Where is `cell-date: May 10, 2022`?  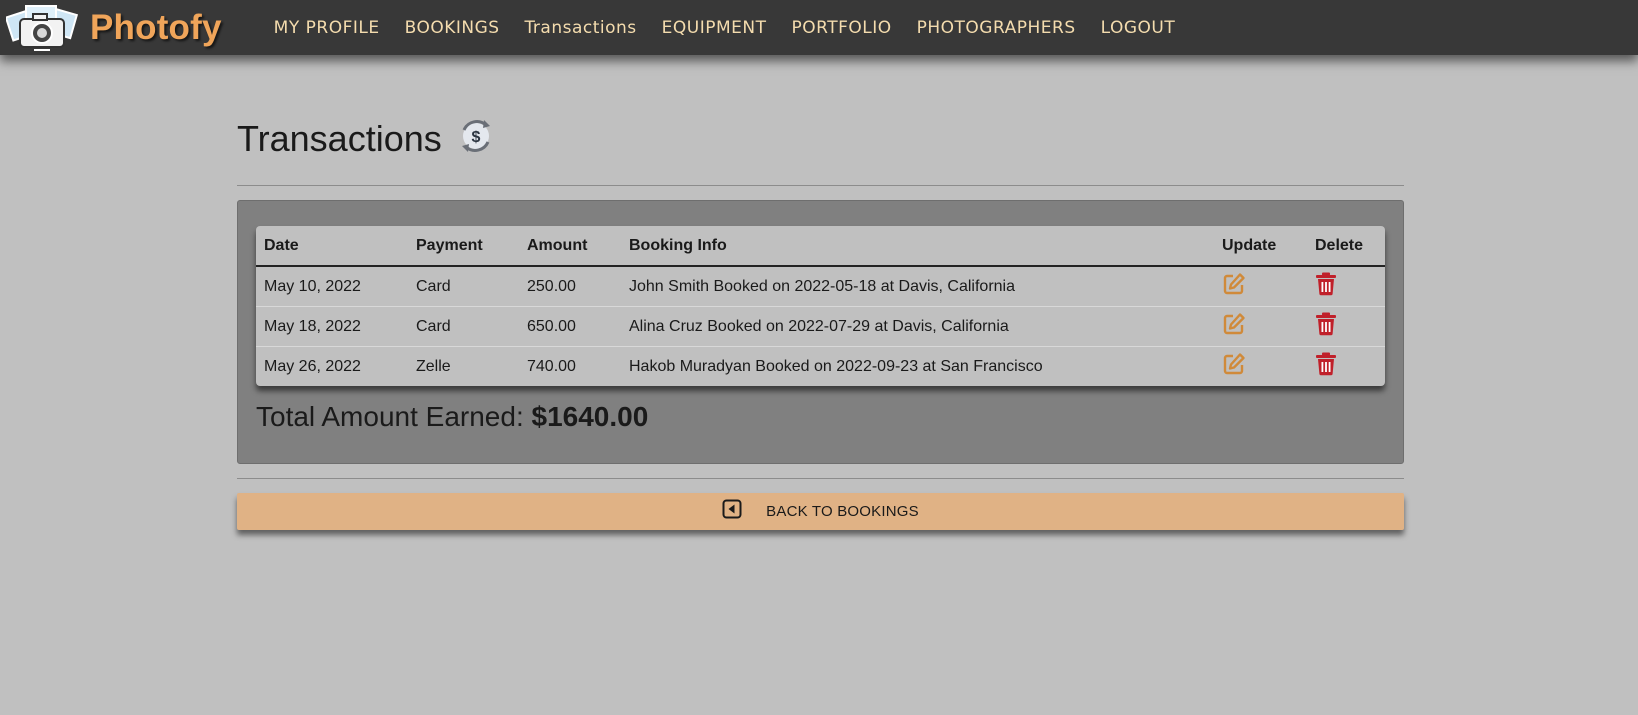 cell-date: May 10, 2022 is located at coordinates (332, 286).